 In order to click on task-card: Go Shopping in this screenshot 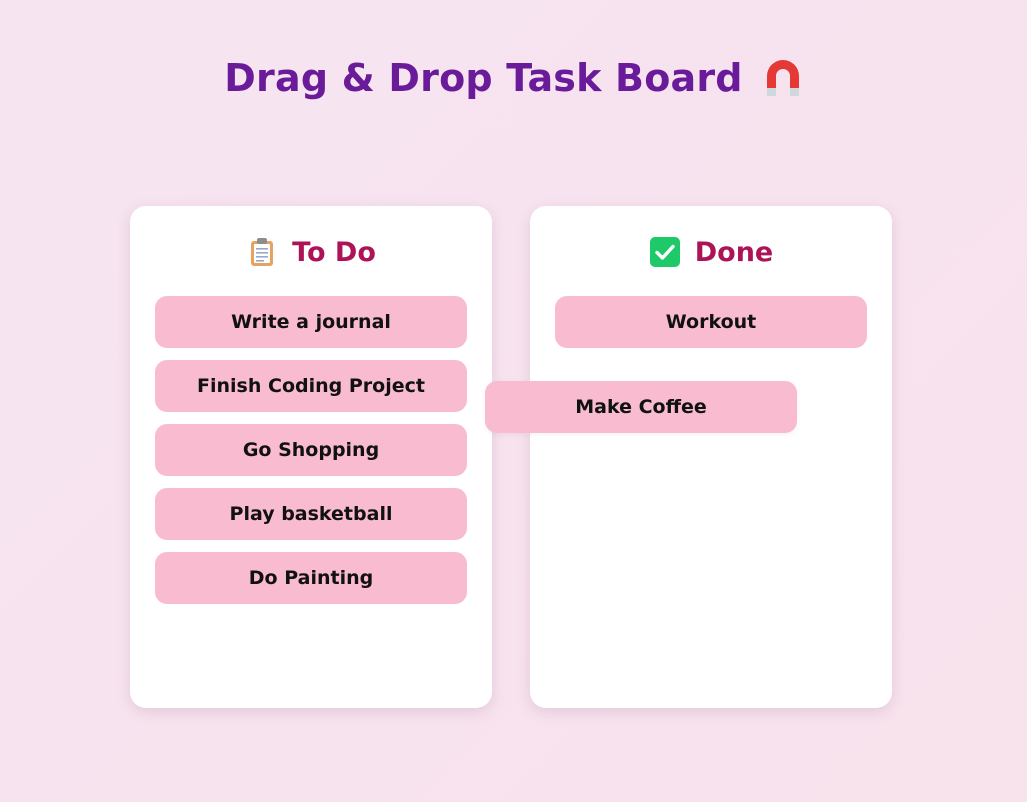, I will do `click(311, 450)`.